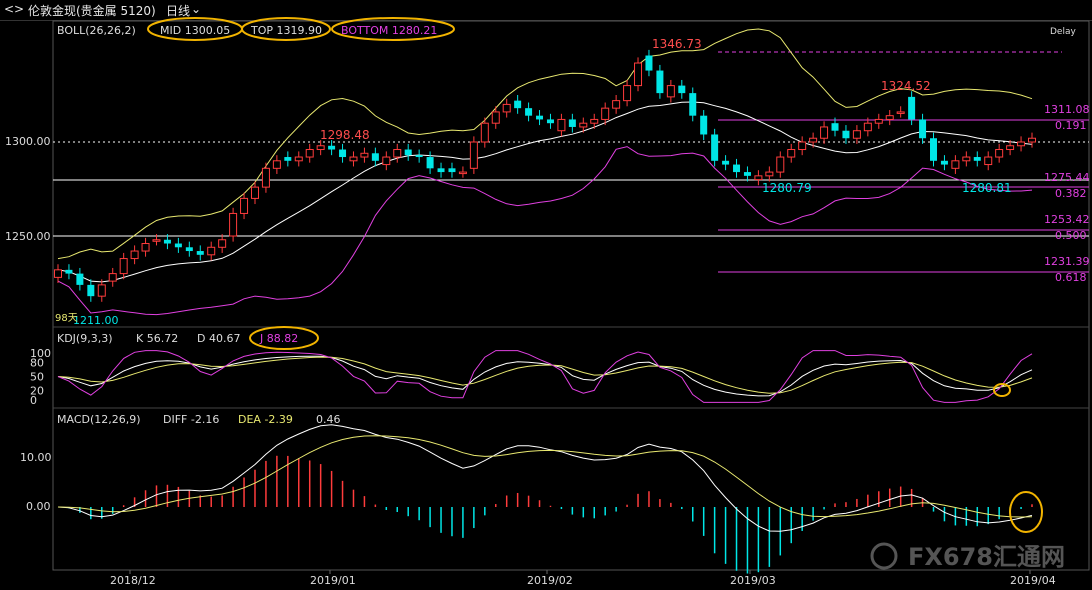  What do you see at coordinates (218, 338) in the screenshot?
I see `kdj-d-label: D 40.67` at bounding box center [218, 338].